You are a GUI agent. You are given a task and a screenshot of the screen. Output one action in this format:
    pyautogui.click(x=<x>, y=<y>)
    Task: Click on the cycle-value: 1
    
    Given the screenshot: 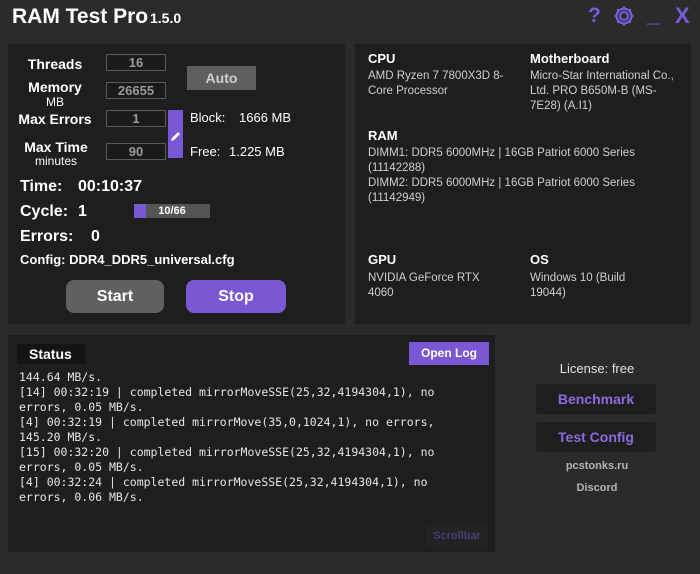 What is the action you would take?
    pyautogui.click(x=82, y=211)
    